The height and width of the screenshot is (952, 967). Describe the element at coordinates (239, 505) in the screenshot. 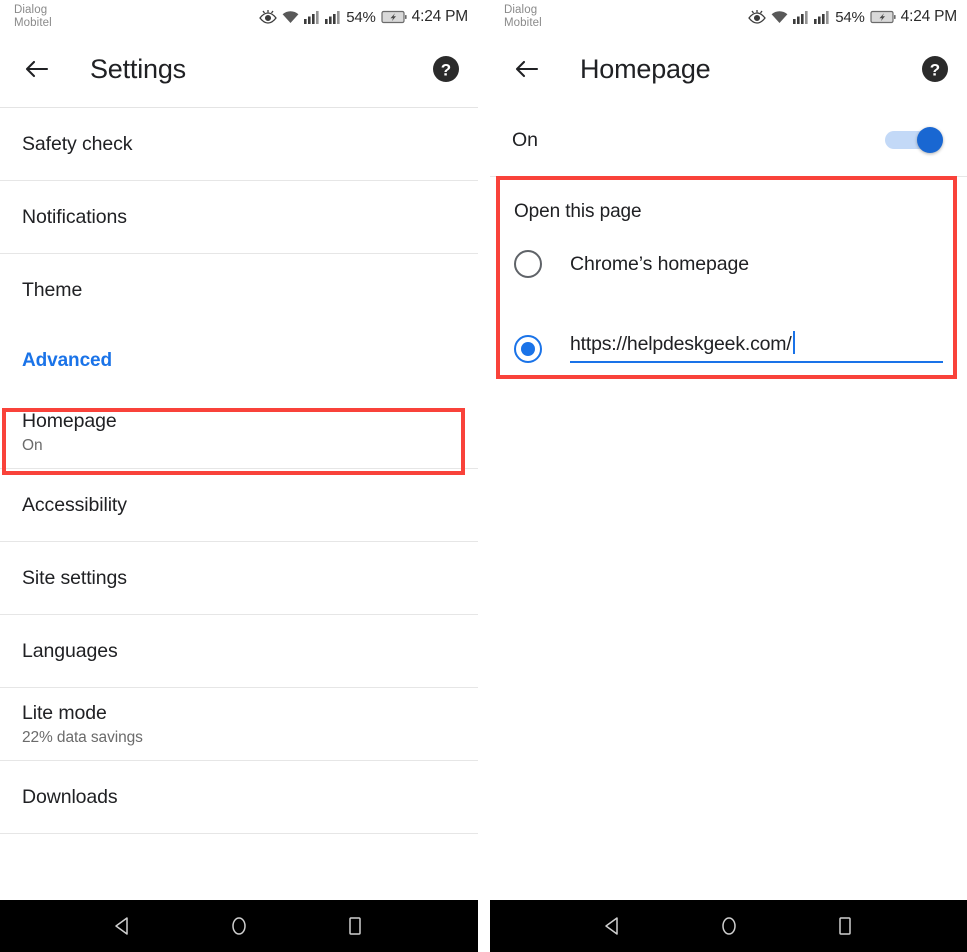

I see `settings-row-accessibility: Accessibility` at that location.